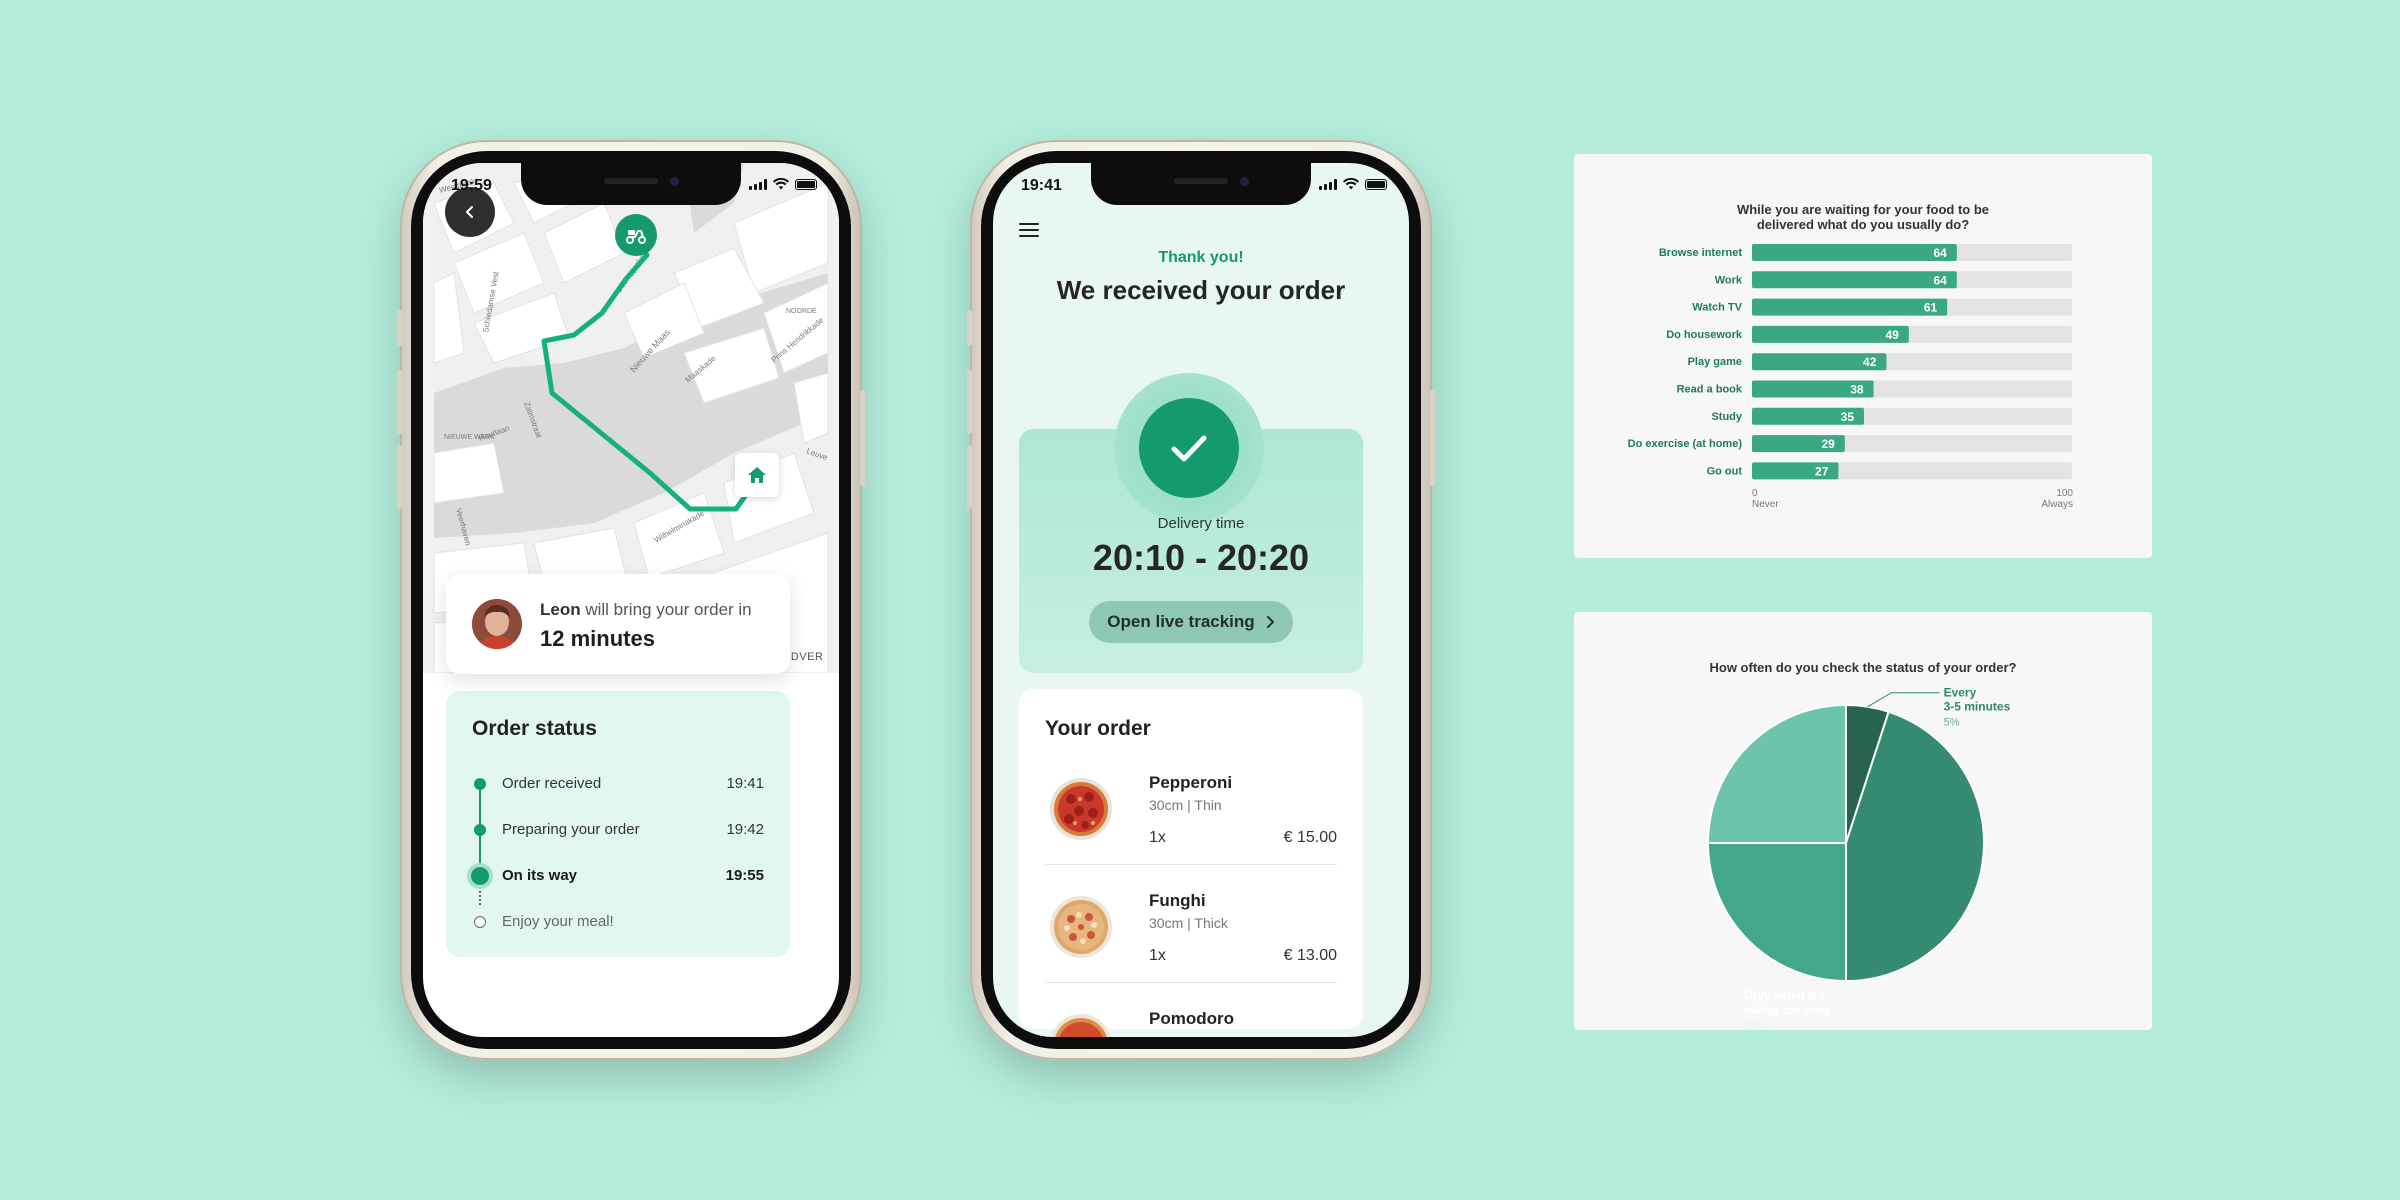 Image resolution: width=2400 pixels, height=1200 pixels. I want to click on status-step: Preparing your order 19:42, so click(618, 829).